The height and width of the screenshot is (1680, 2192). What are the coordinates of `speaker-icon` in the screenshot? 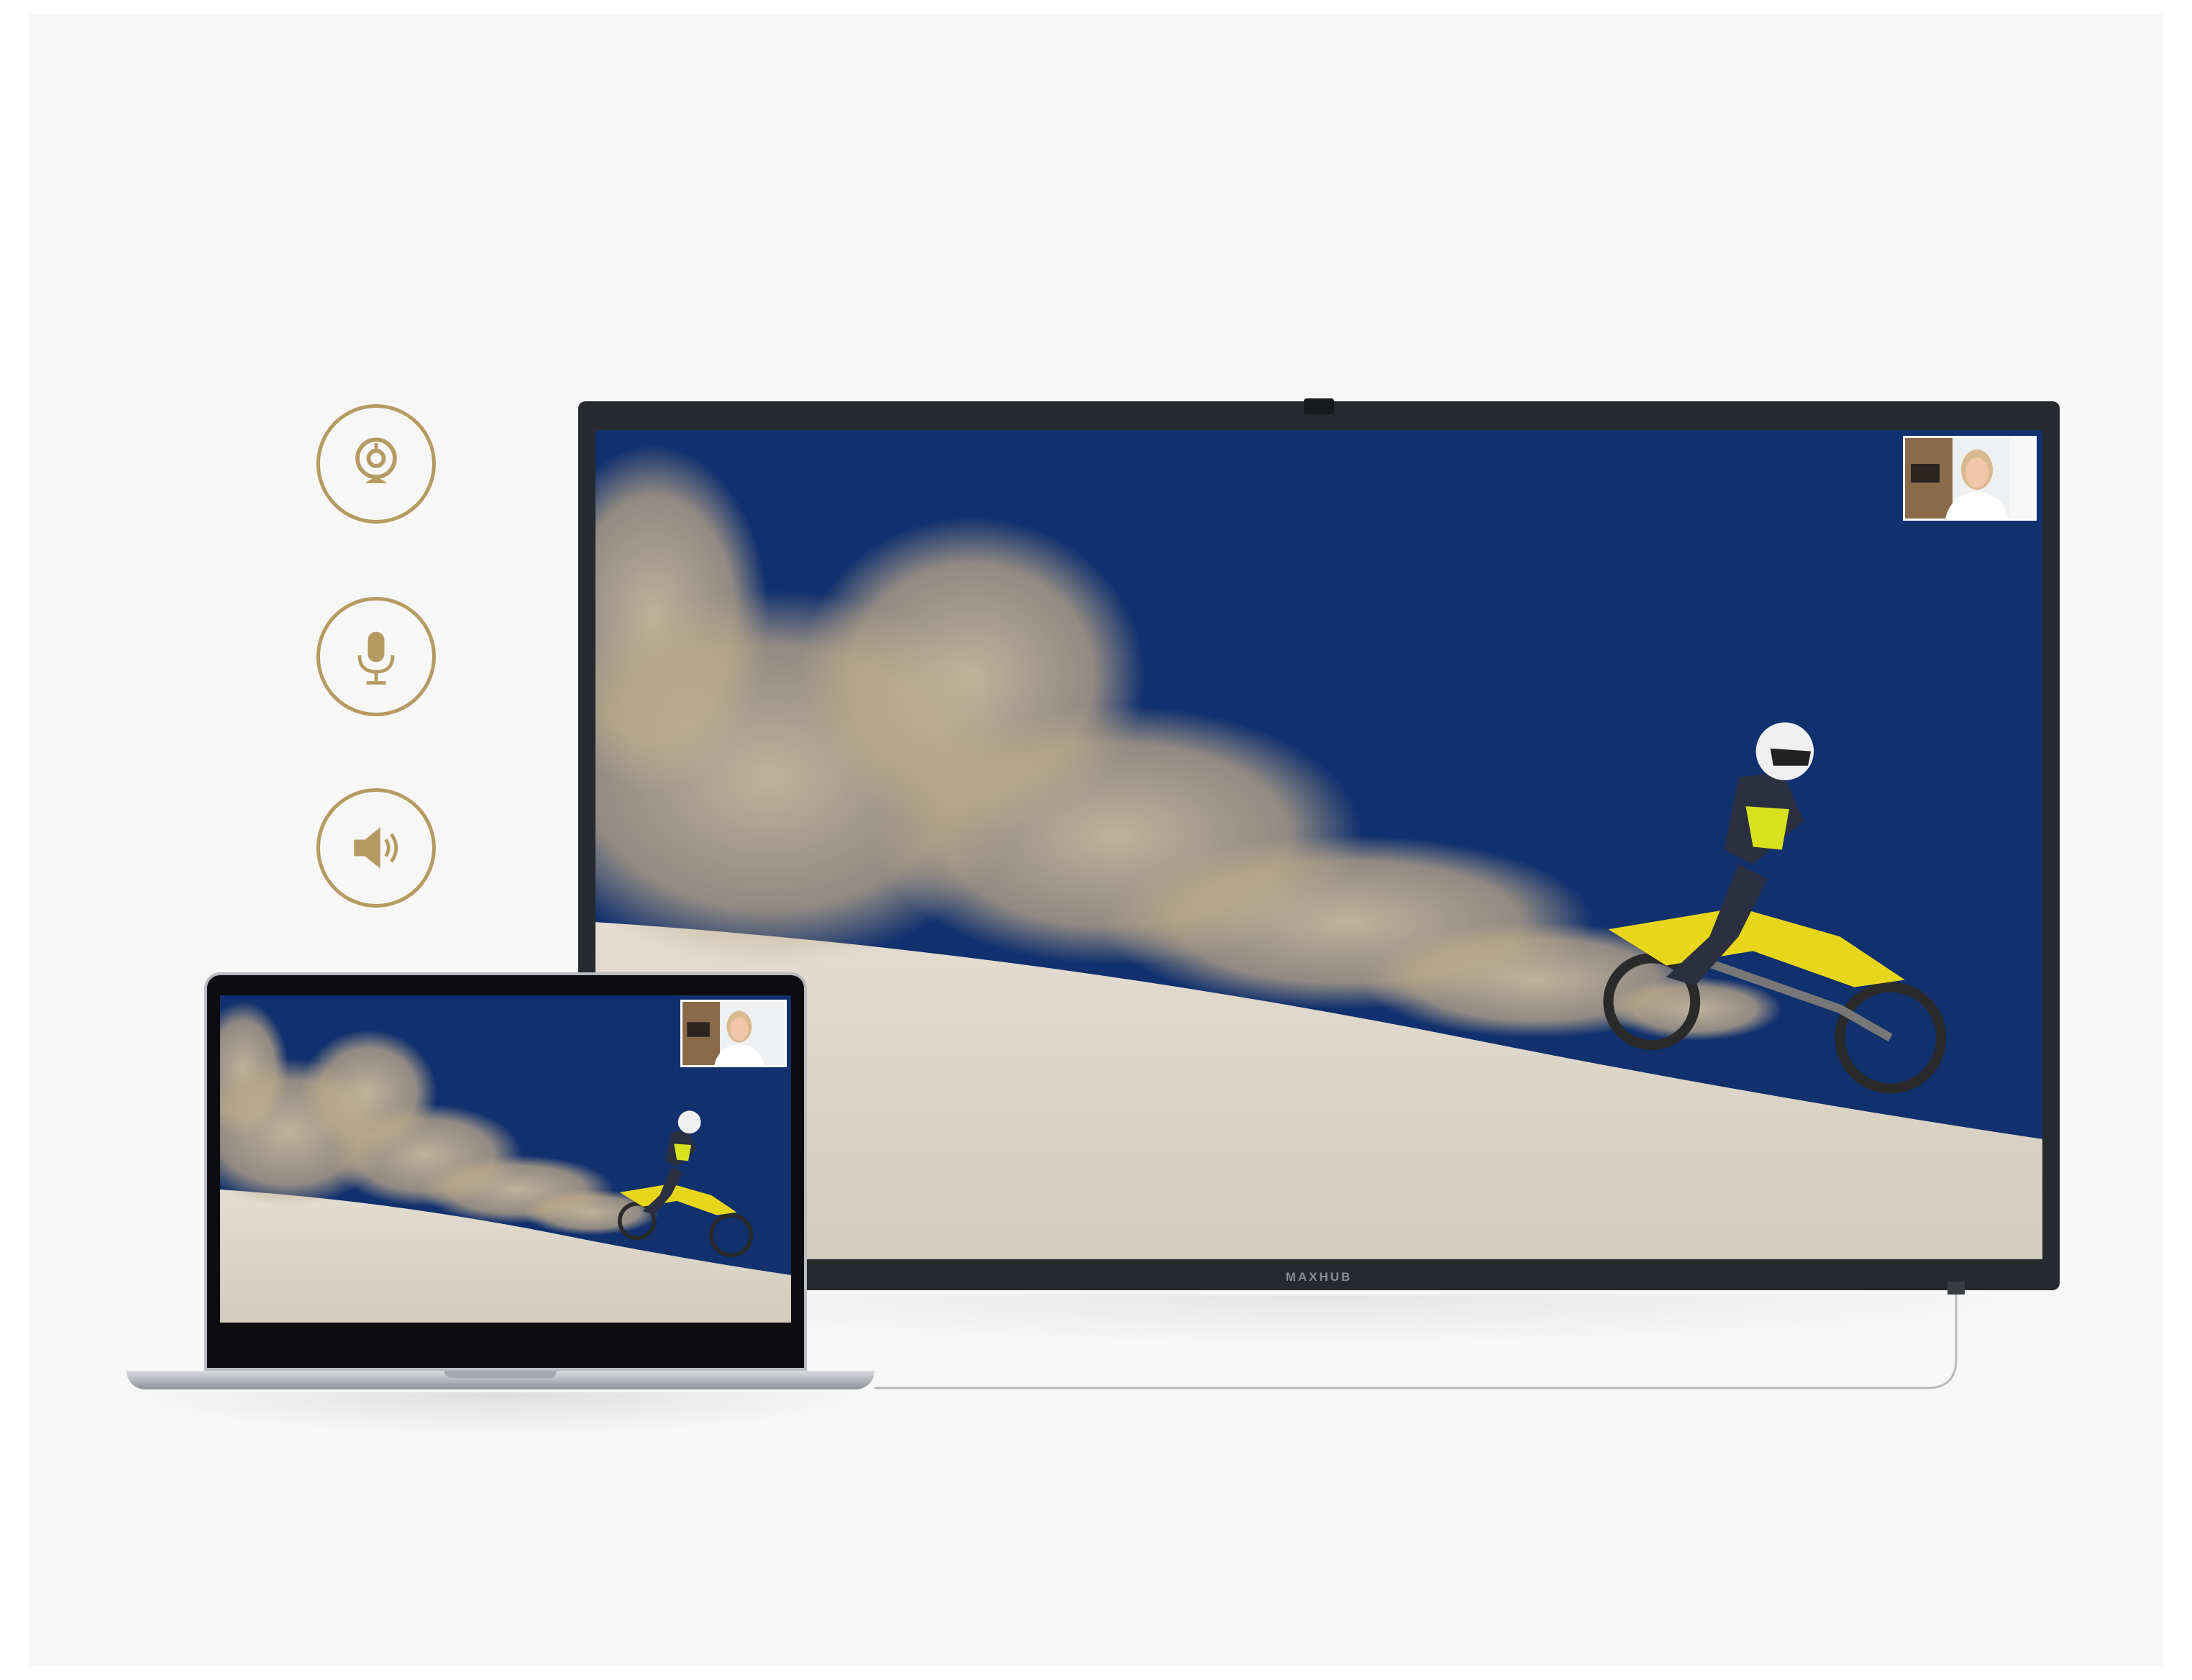 It's located at (376, 848).